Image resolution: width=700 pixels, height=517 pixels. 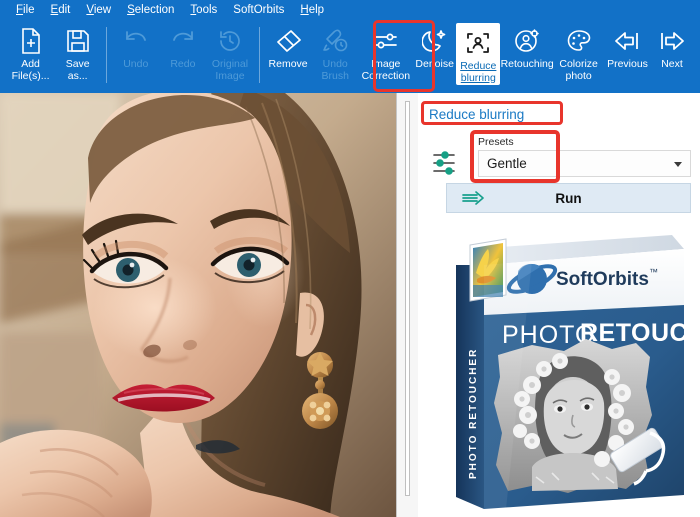 What do you see at coordinates (579, 41) in the screenshot?
I see `palette-icon` at bounding box center [579, 41].